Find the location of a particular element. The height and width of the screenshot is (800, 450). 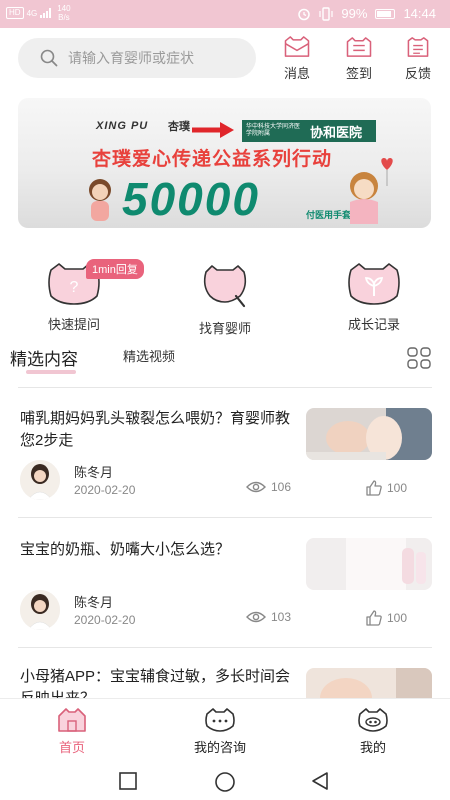

nav-consultations-label: 我的咨询 is located at coordinates (220, 747).